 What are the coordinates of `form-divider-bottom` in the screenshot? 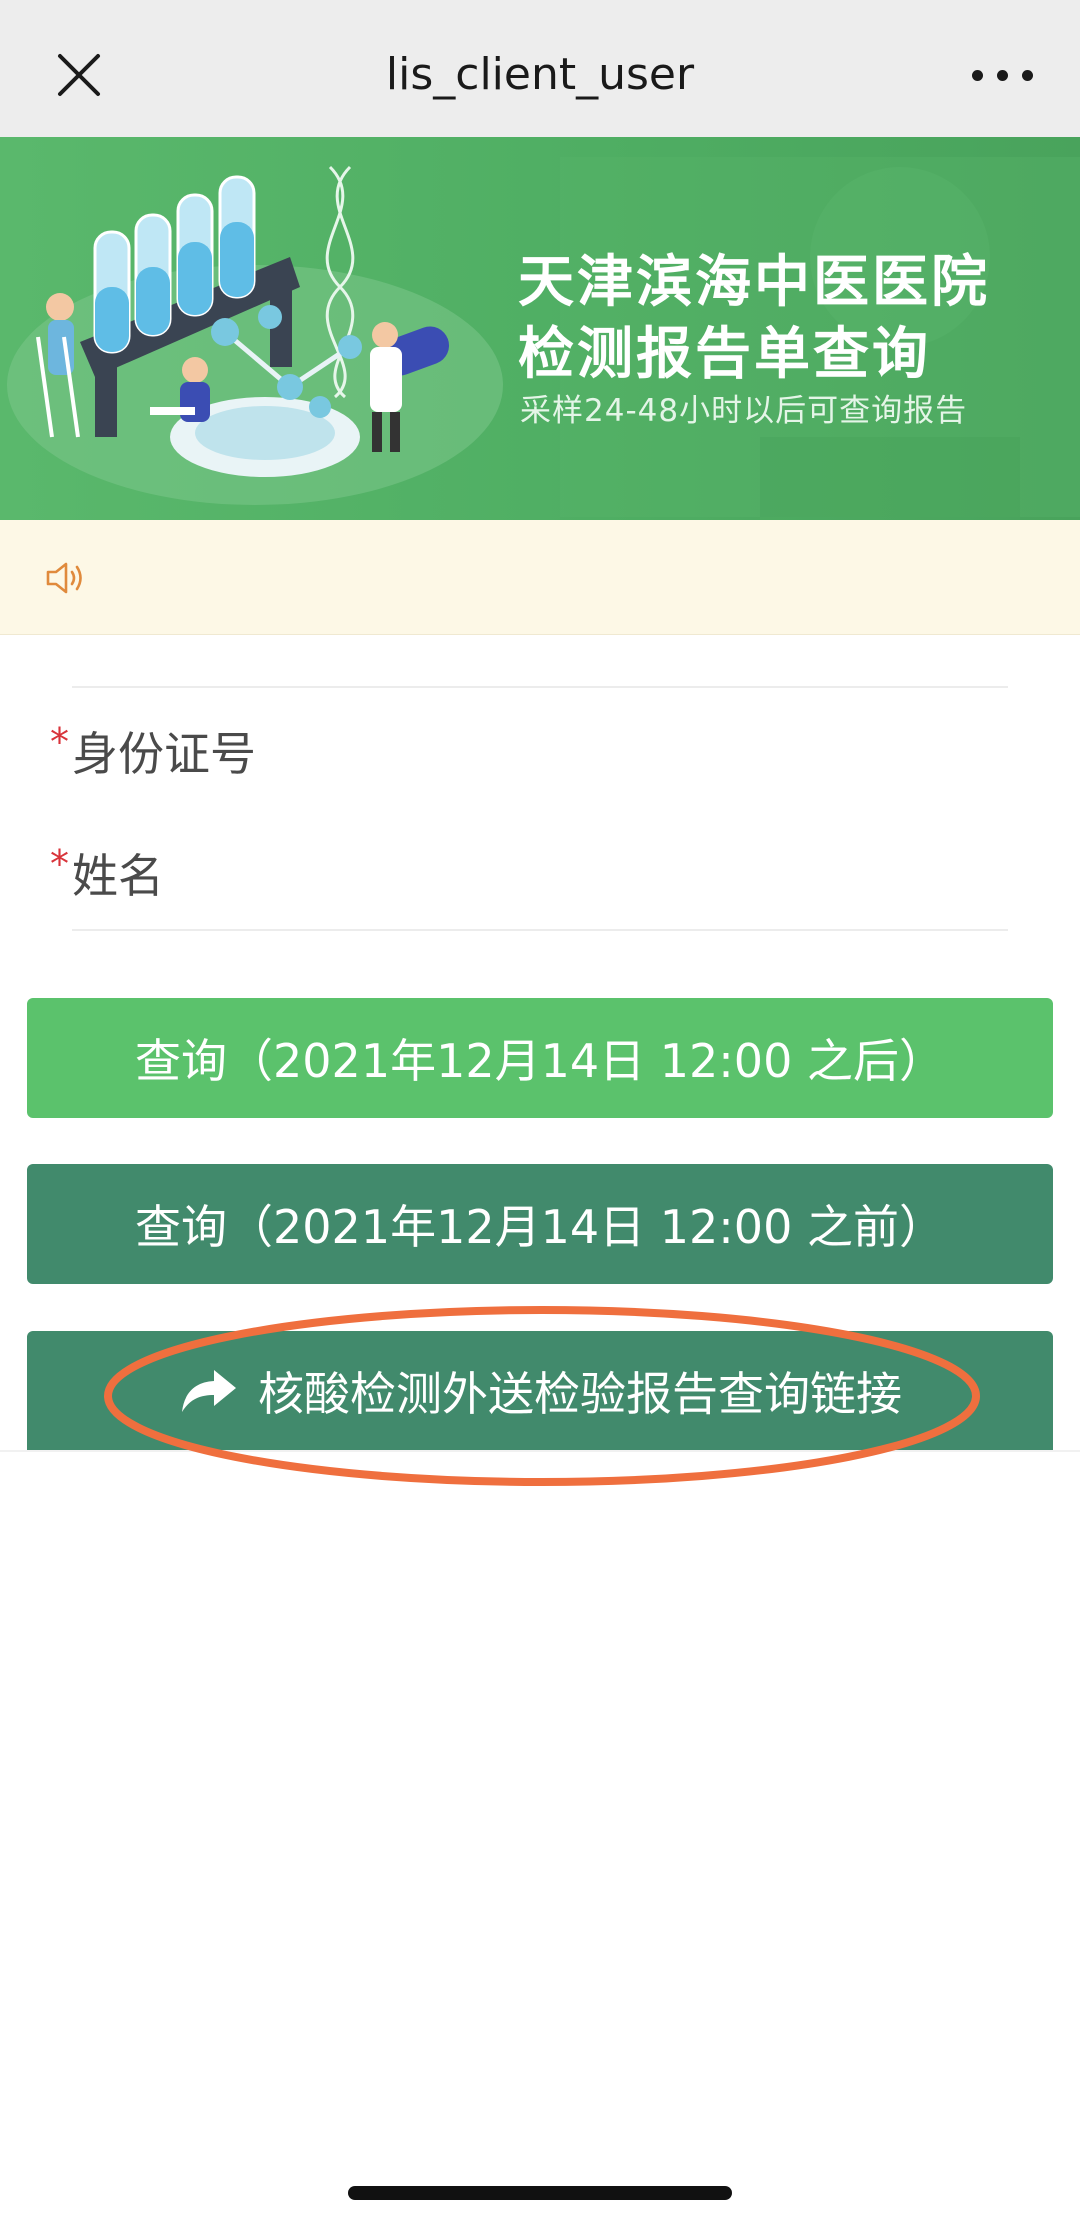 It's located at (540, 930).